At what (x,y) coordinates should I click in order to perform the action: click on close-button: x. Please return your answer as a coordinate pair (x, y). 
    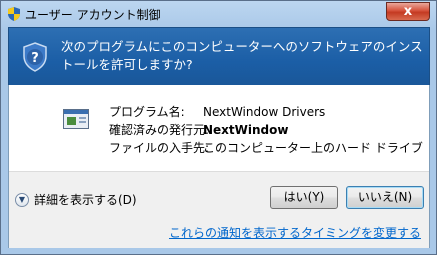
    Looking at the image, I should click on (408, 11).